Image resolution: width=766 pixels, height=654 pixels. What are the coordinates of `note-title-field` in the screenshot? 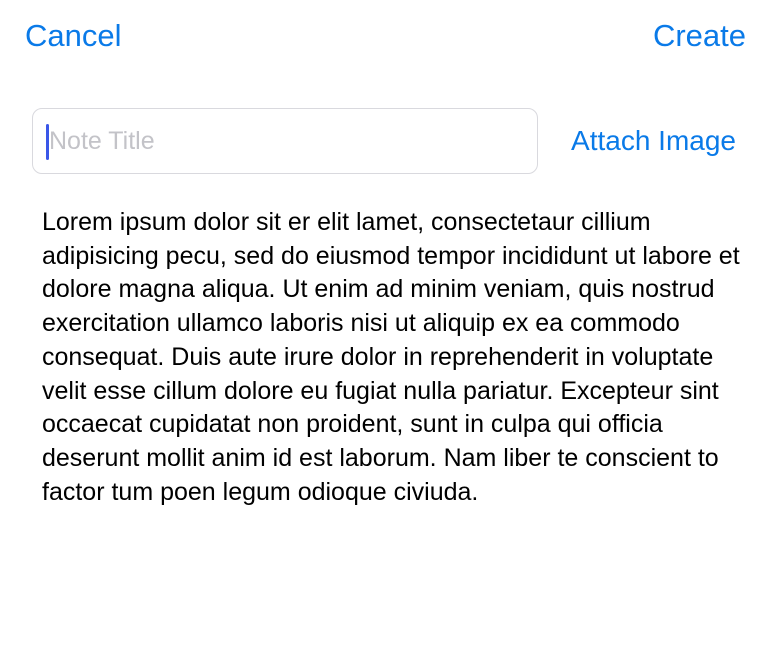 It's located at (285, 141).